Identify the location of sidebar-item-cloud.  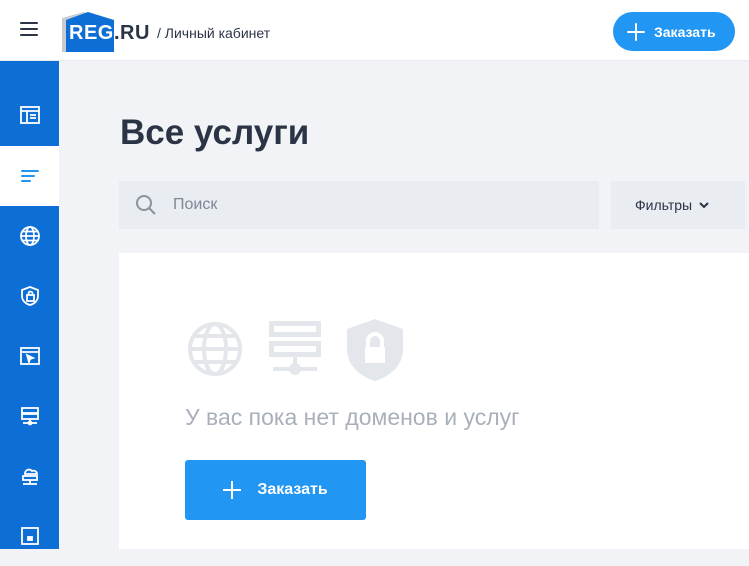
(29, 476).